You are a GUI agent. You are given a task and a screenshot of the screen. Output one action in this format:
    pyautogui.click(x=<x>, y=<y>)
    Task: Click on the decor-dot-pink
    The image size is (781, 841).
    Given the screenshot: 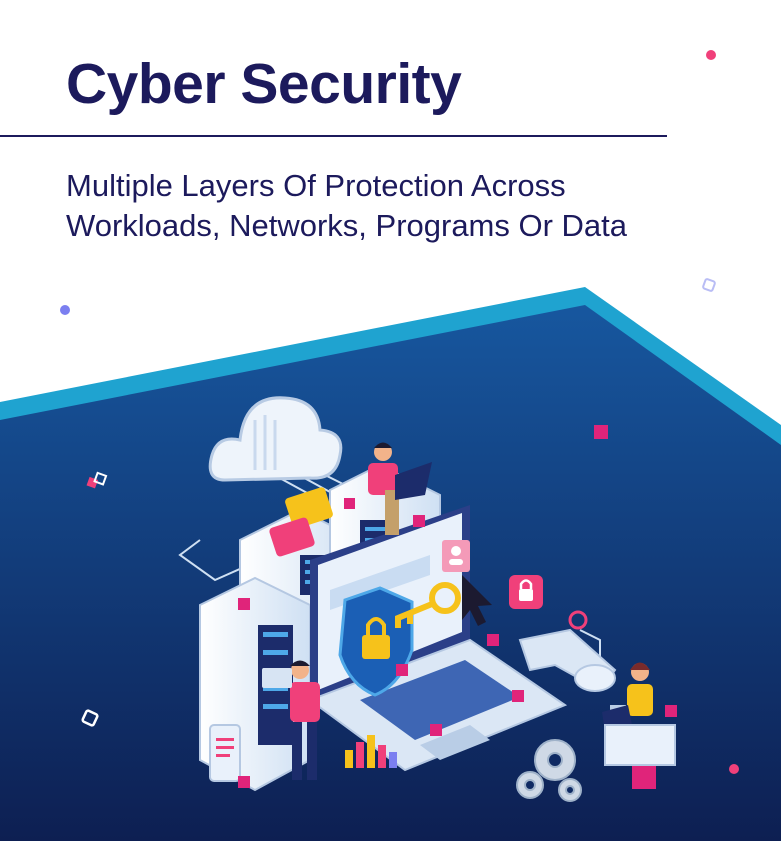 What is the action you would take?
    pyautogui.click(x=711, y=55)
    